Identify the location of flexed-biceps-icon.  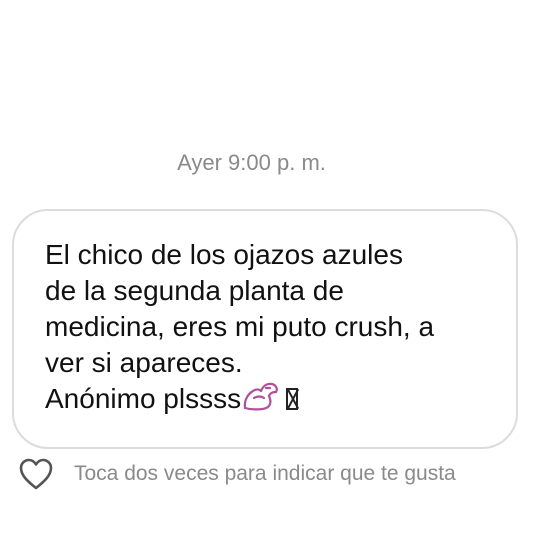
(262, 400).